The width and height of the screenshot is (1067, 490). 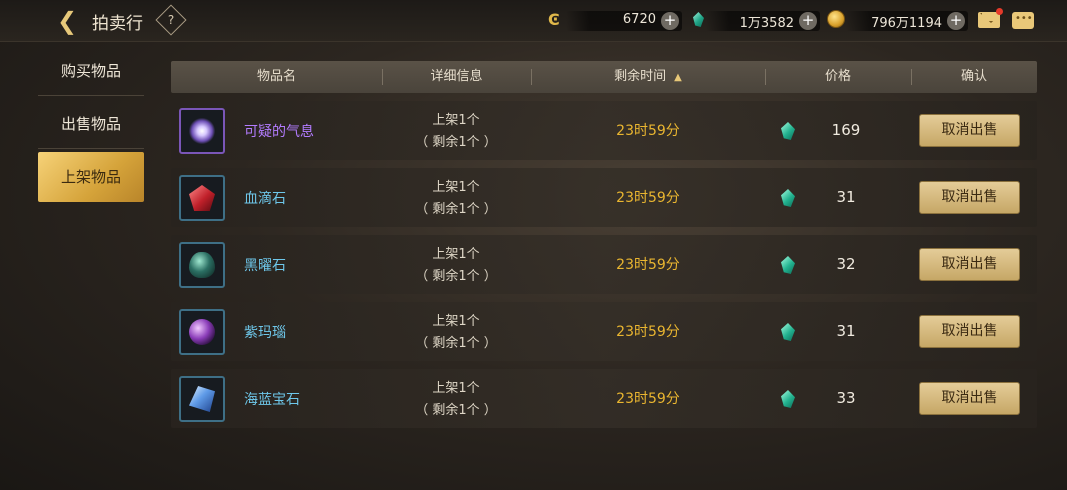 What do you see at coordinates (604, 197) in the screenshot?
I see `table-row: 血滴石 上架1个 （ 剩余1个 ） 23时59分 31 取消出售` at bounding box center [604, 197].